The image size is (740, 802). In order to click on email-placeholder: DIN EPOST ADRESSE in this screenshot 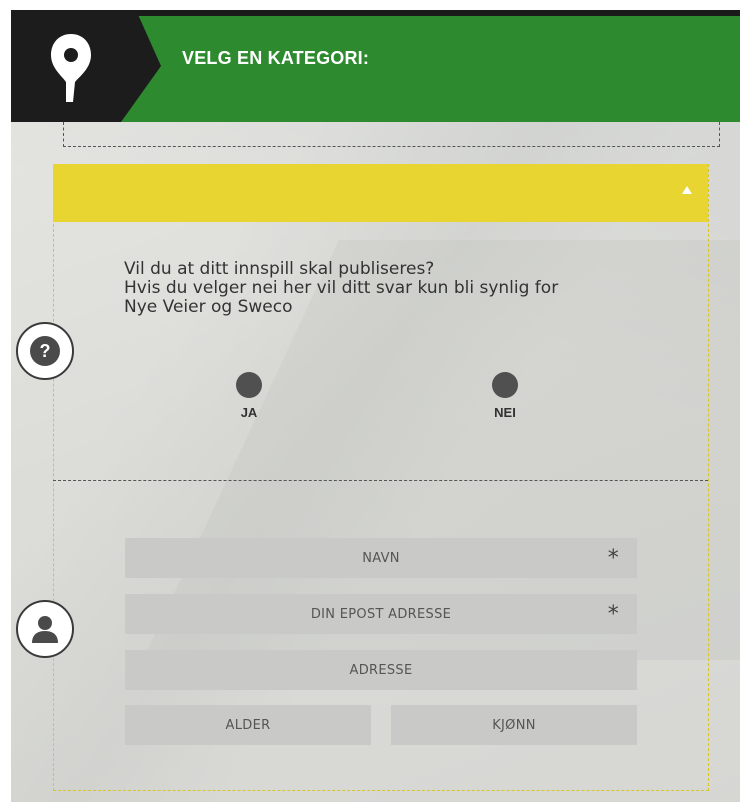, I will do `click(381, 614)`.